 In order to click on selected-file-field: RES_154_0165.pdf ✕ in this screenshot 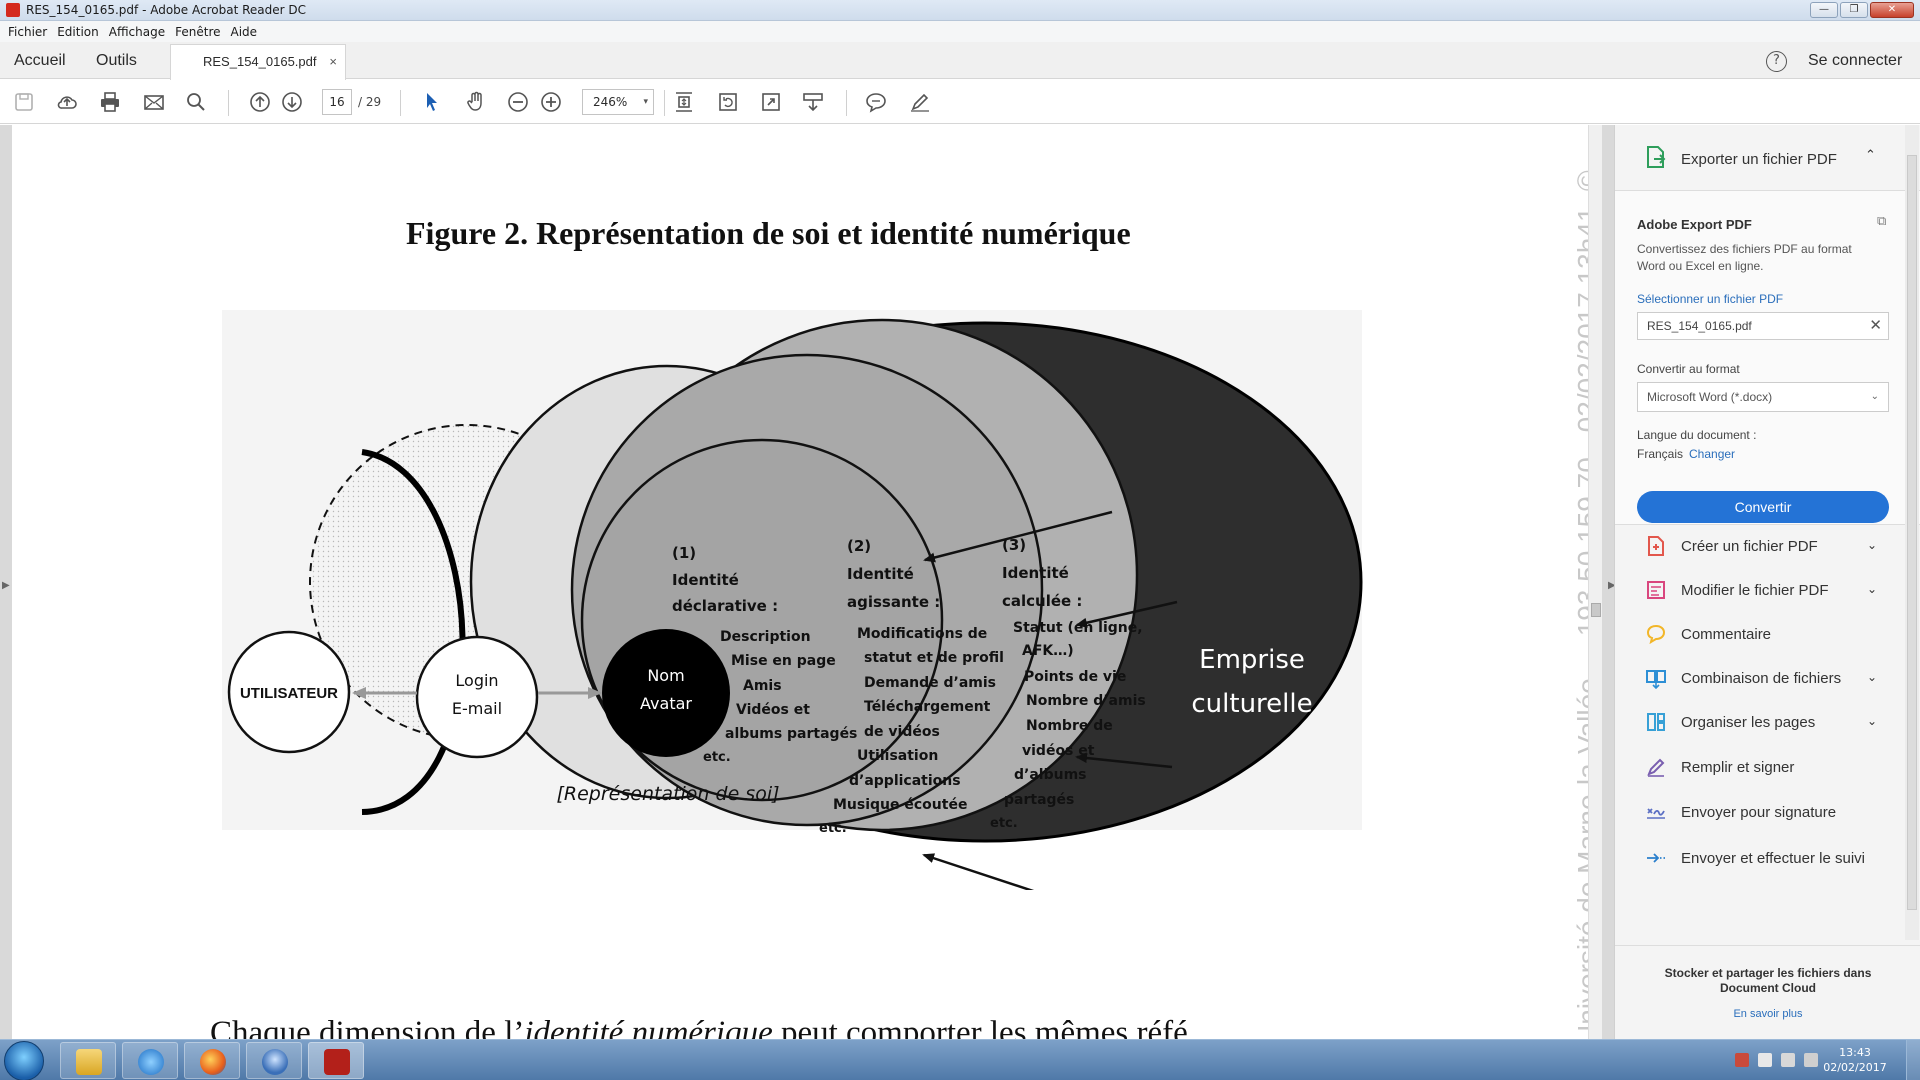, I will do `click(1763, 326)`.